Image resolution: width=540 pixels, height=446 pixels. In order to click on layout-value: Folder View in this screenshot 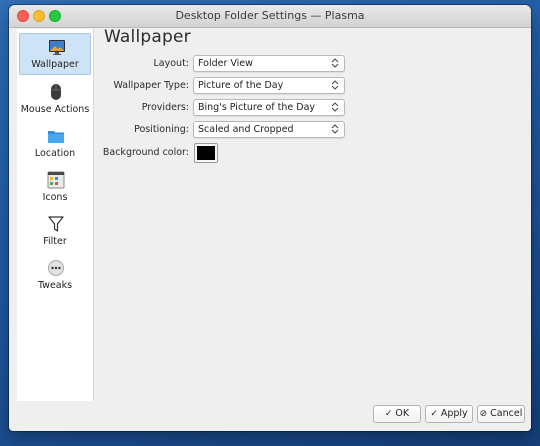, I will do `click(225, 63)`.